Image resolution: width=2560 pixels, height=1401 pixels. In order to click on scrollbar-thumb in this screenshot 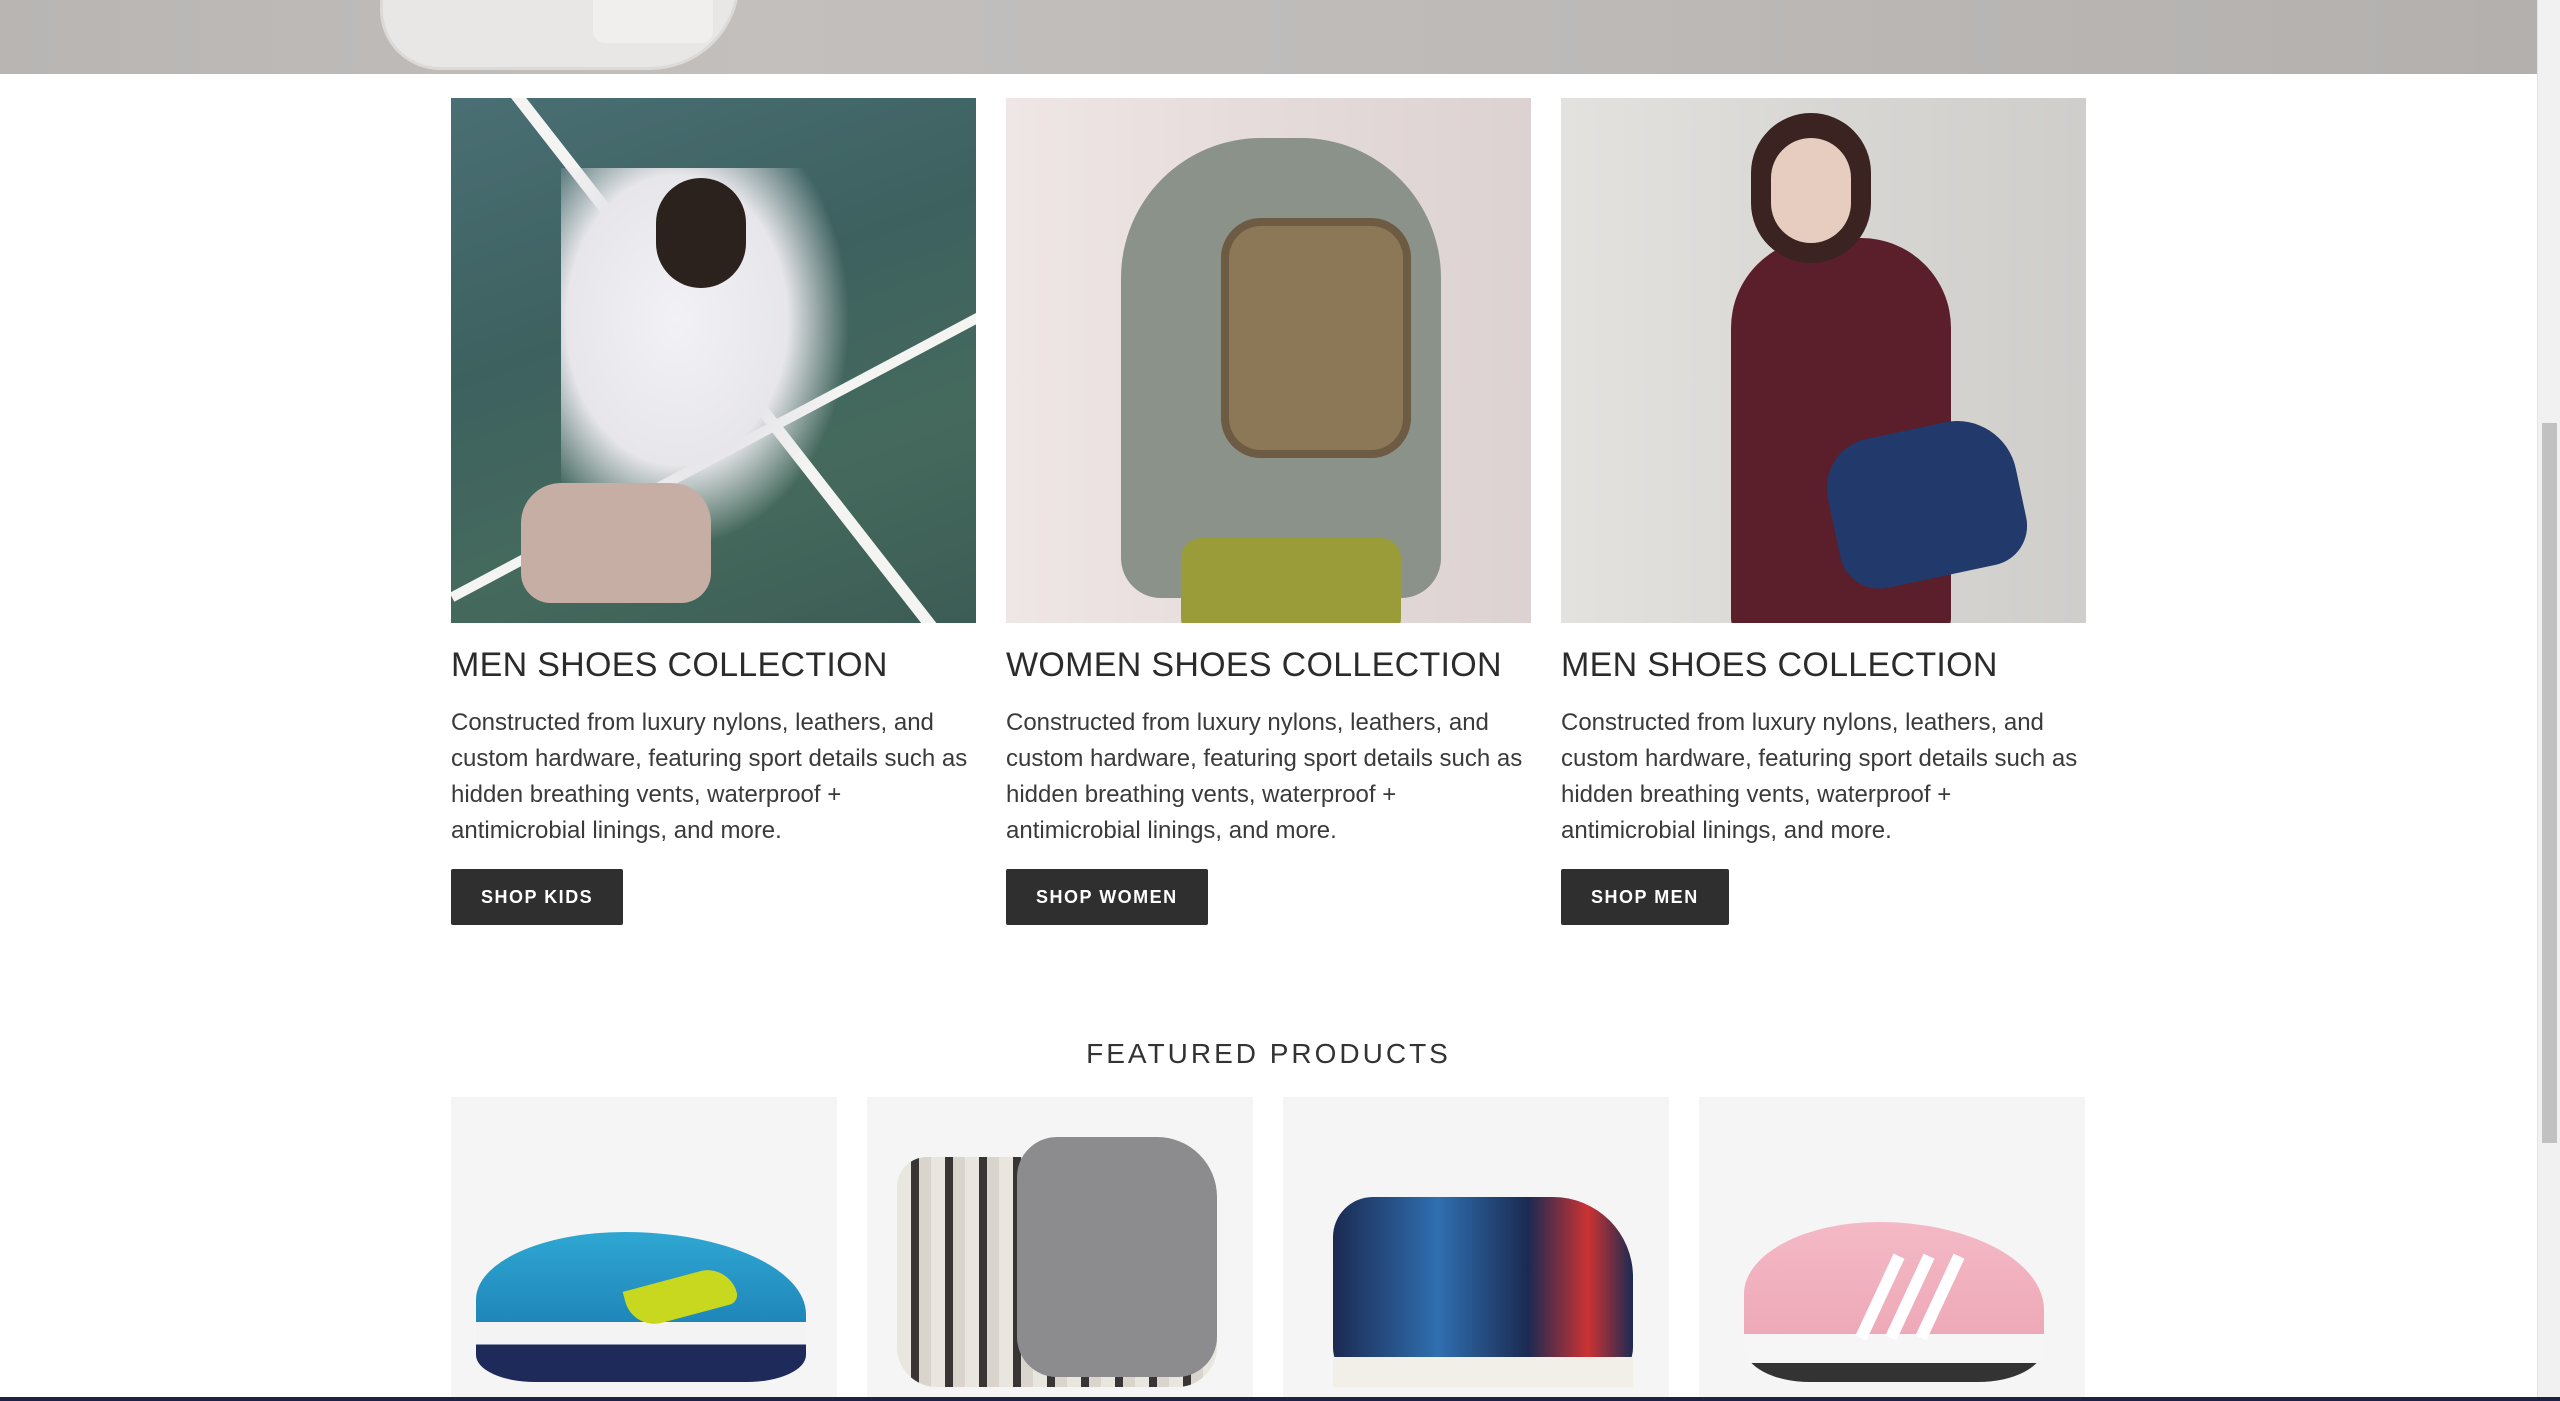, I will do `click(2549, 783)`.